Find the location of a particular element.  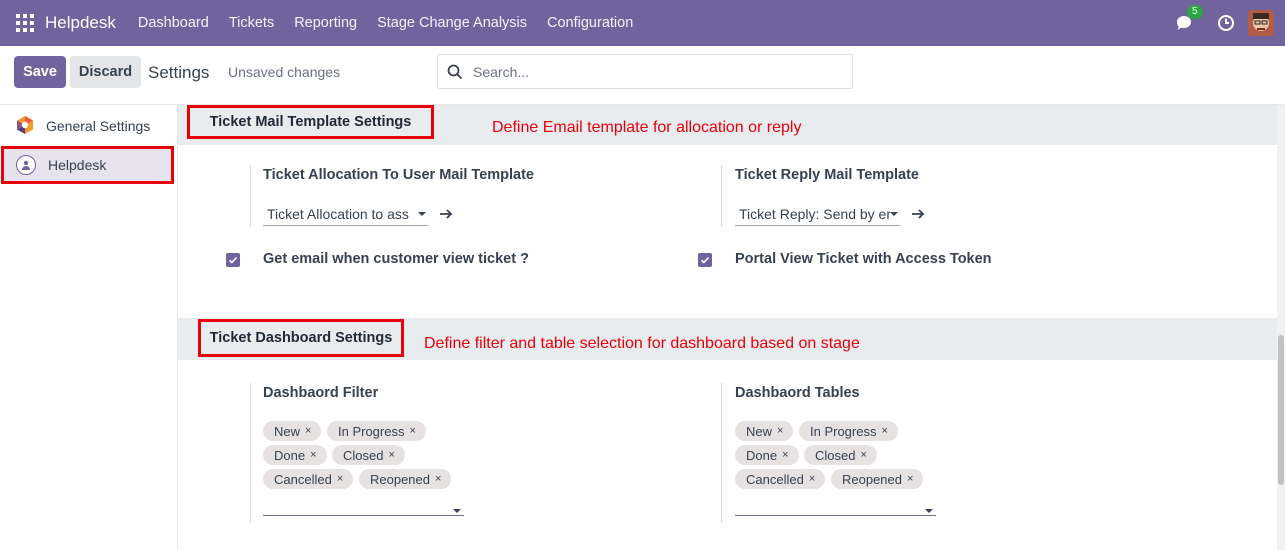

dashboard-tables-label: Dashbaord Tables is located at coordinates (797, 393).